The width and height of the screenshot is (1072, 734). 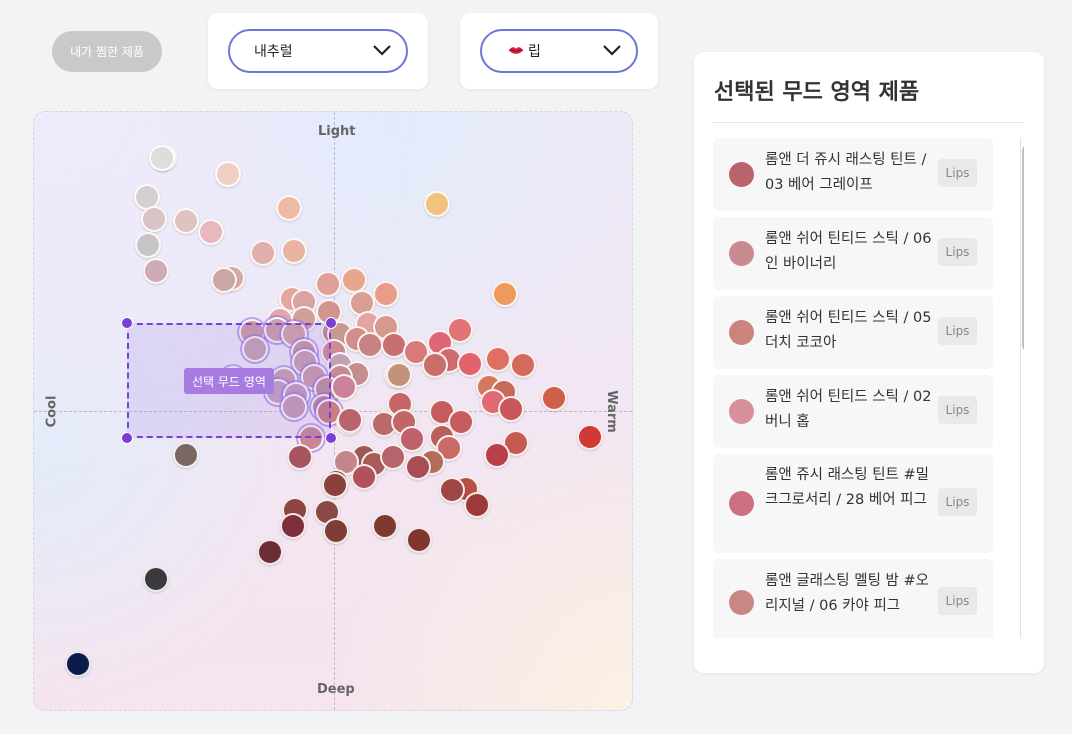 What do you see at coordinates (848, 330) in the screenshot?
I see `product-name: 롬앤 쉬어 틴티드 스틱 / 05 더치 코코아` at bounding box center [848, 330].